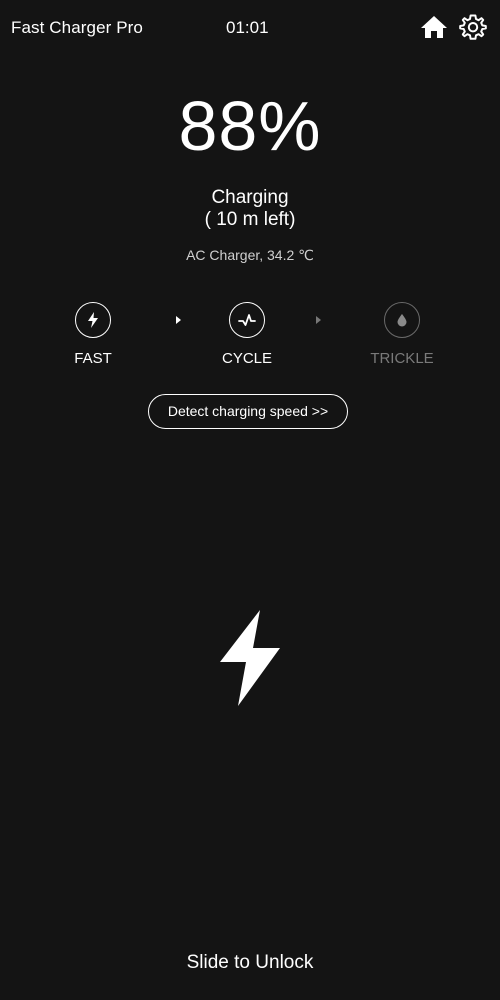  What do you see at coordinates (248, 411) in the screenshot?
I see `detect-charging-speed-button: Detect charging speed >>` at bounding box center [248, 411].